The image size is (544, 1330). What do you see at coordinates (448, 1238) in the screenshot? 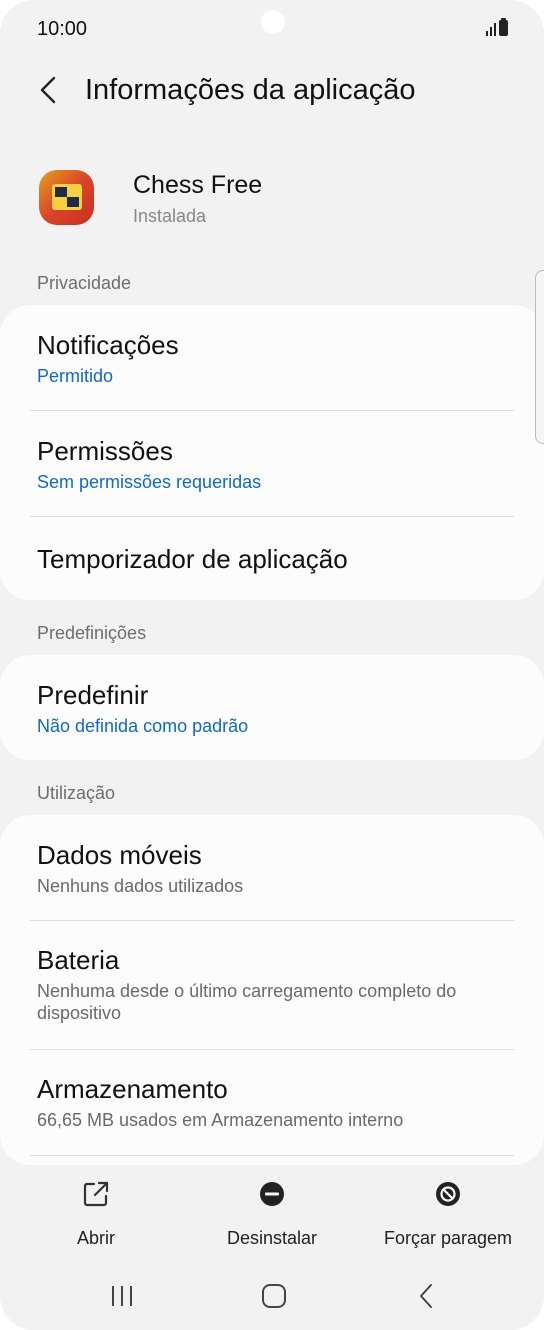
I see `force-stop-label: Forçar paragem` at bounding box center [448, 1238].